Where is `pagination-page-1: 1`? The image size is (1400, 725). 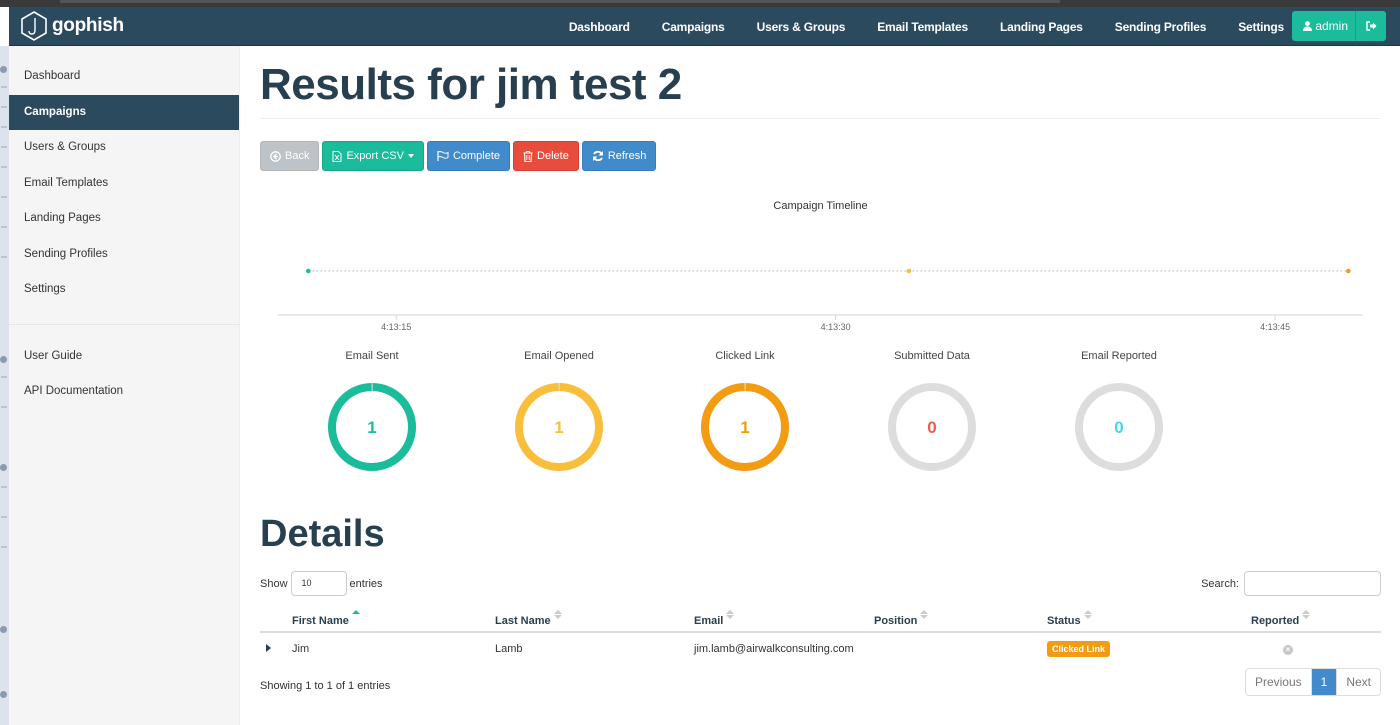
pagination-page-1: 1 is located at coordinates (1323, 682).